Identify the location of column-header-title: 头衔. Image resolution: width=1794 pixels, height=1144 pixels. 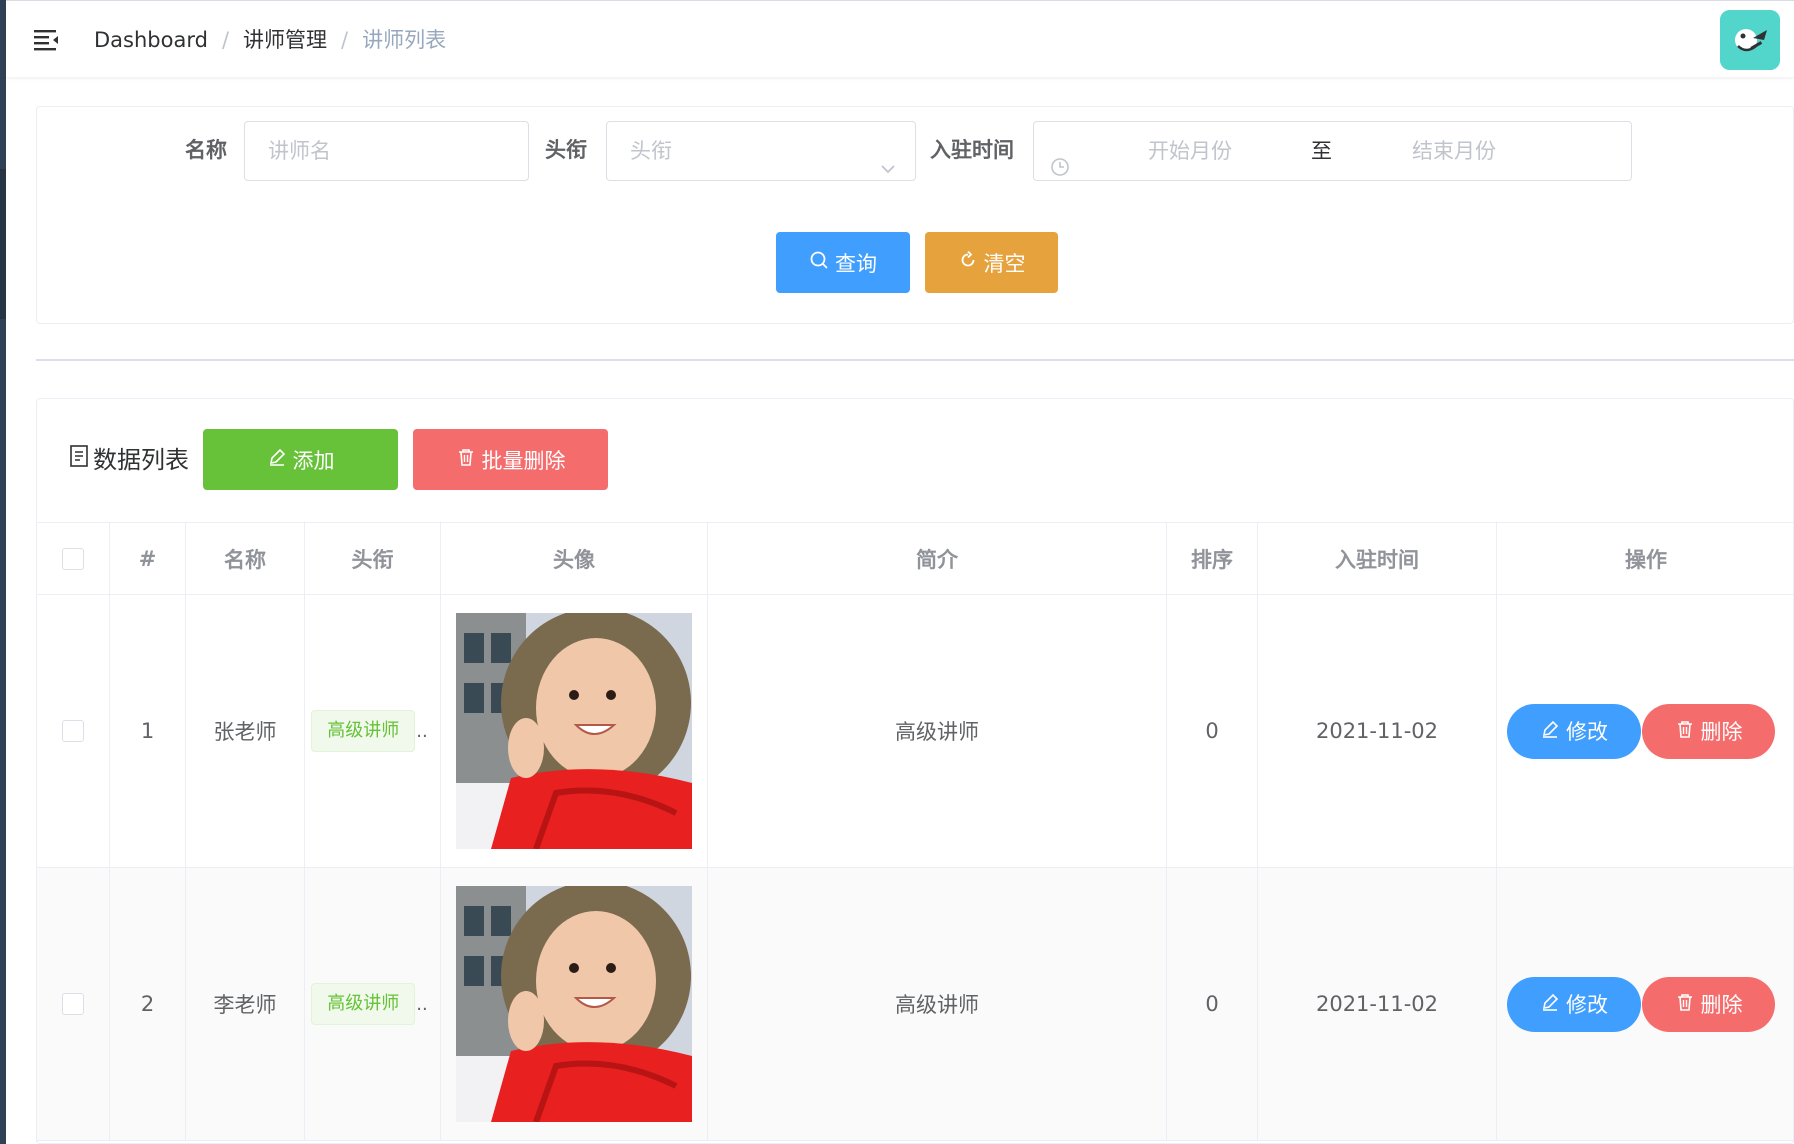
(373, 558).